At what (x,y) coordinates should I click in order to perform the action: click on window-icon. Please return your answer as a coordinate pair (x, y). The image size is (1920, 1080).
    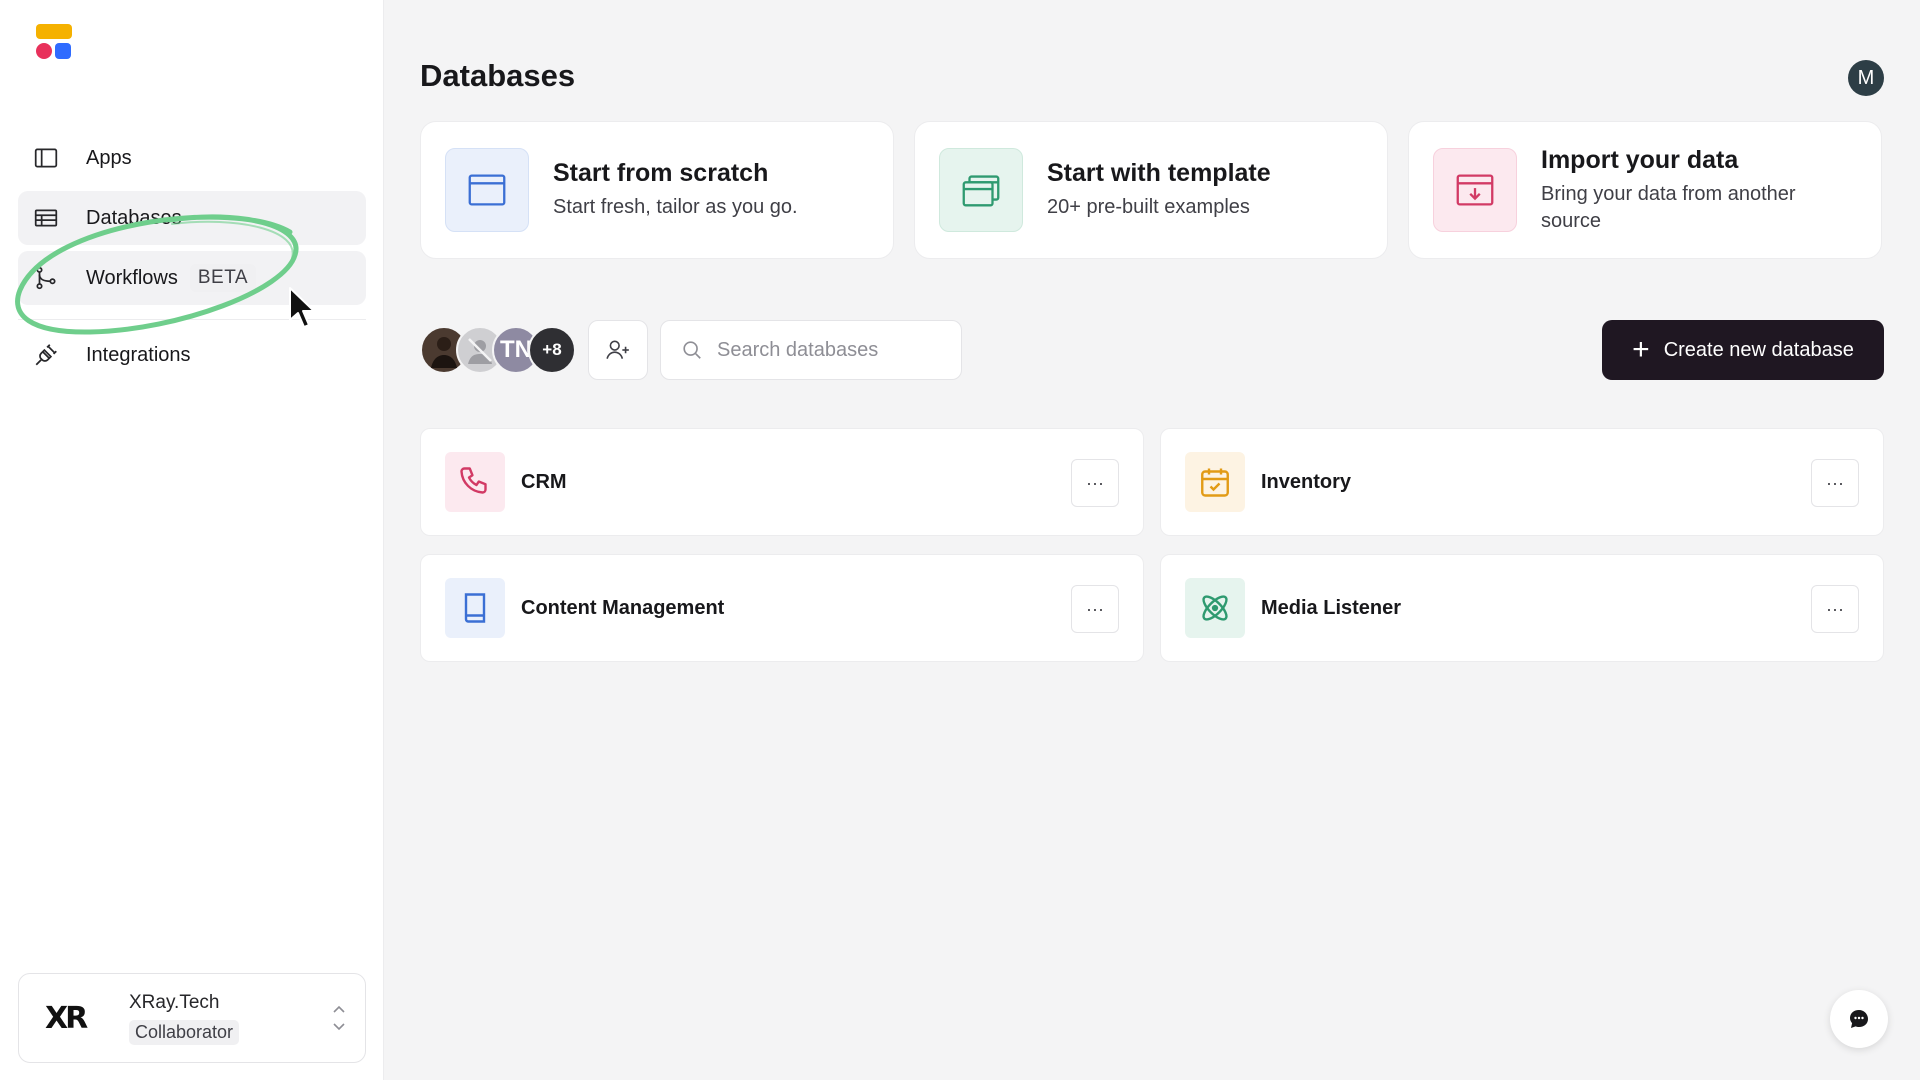
    Looking at the image, I should click on (487, 190).